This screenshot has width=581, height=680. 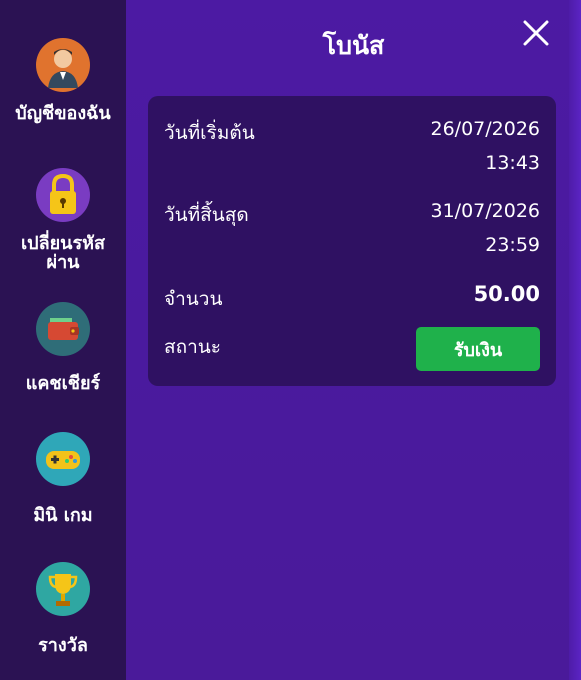 What do you see at coordinates (192, 347) in the screenshot?
I see `status-label: สถานะ` at bounding box center [192, 347].